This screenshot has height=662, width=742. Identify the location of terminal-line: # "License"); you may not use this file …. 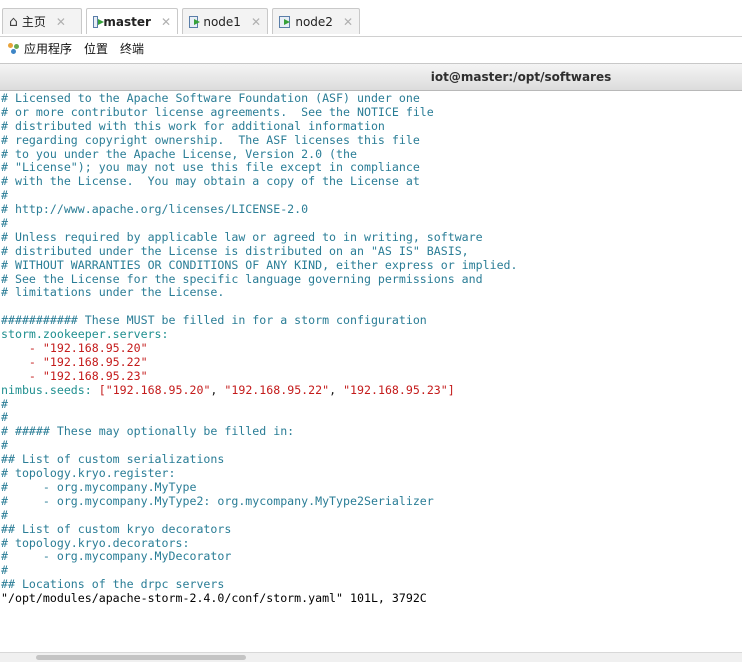
(210, 167).